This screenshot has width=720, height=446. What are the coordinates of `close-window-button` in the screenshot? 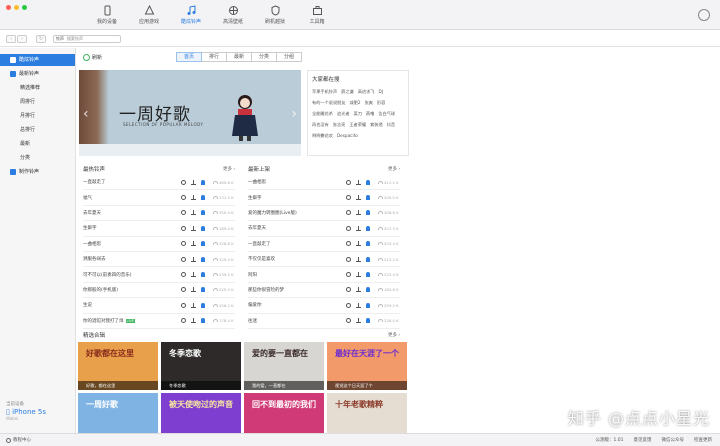 It's located at (8, 7).